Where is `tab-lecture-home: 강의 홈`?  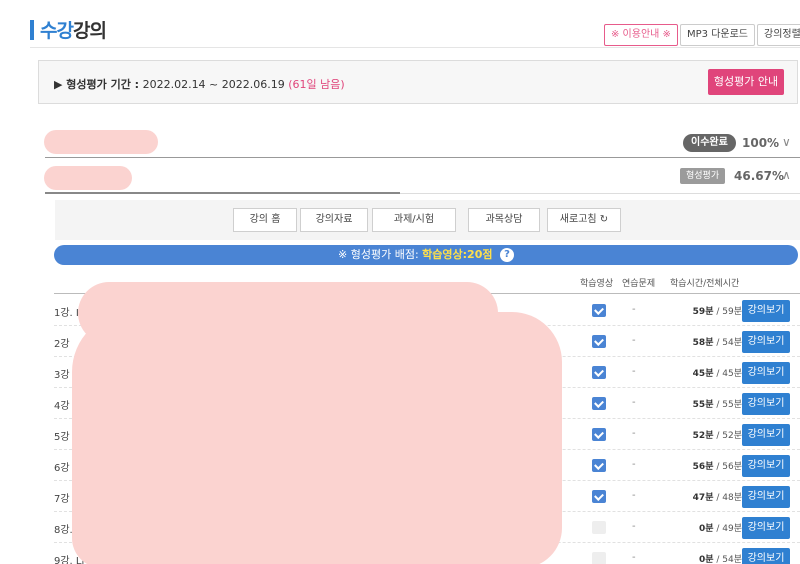 tab-lecture-home: 강의 홈 is located at coordinates (265, 220).